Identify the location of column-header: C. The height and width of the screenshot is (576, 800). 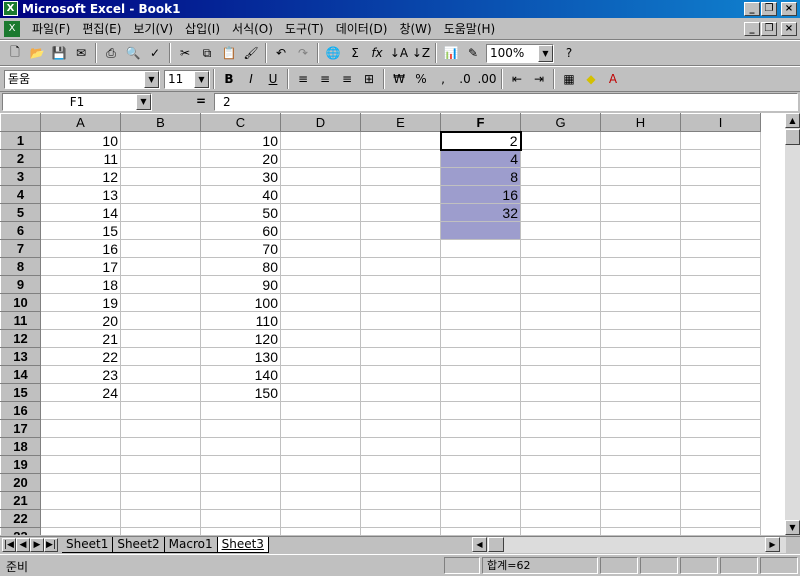
(240, 122).